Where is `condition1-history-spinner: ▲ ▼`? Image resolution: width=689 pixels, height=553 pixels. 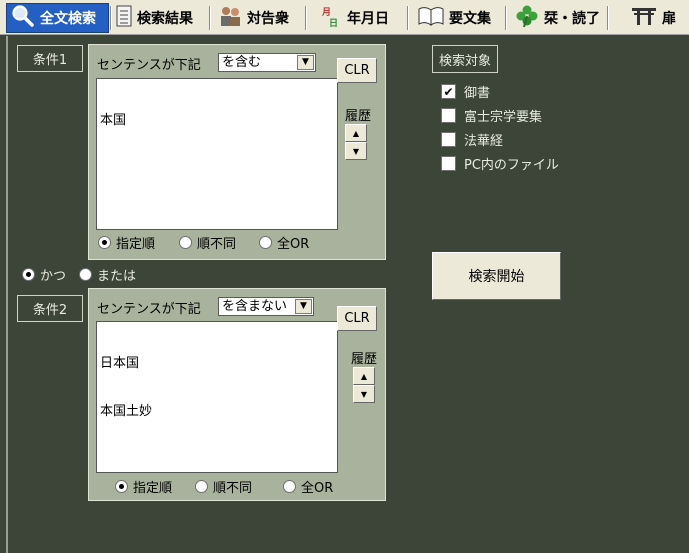
condition1-history-spinner: ▲ ▼ is located at coordinates (356, 142).